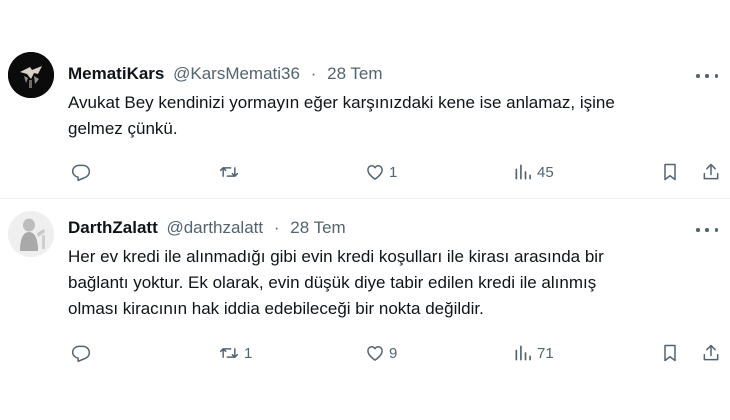 This screenshot has height=420, width=730. I want to click on like-count: 1, so click(393, 172).